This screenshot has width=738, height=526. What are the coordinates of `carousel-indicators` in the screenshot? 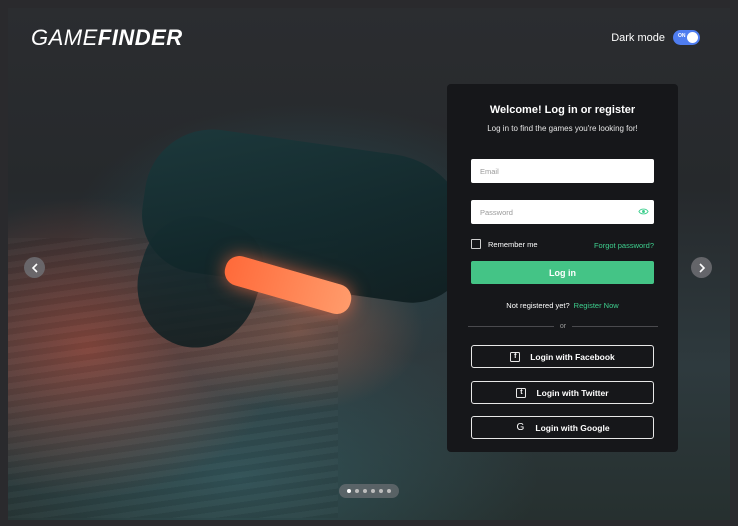 It's located at (369, 491).